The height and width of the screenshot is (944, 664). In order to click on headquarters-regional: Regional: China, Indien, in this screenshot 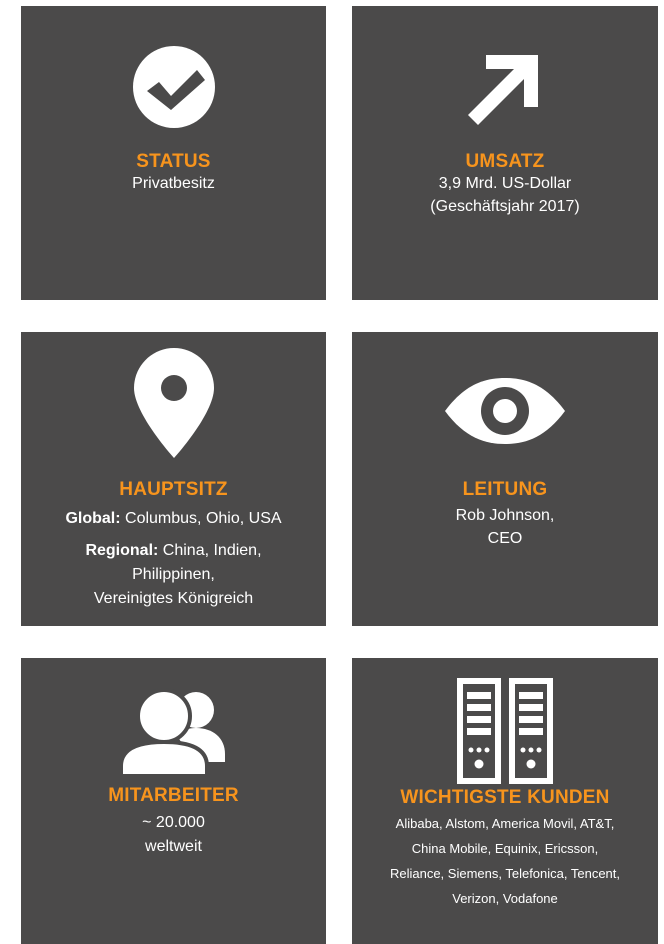, I will do `click(173, 550)`.